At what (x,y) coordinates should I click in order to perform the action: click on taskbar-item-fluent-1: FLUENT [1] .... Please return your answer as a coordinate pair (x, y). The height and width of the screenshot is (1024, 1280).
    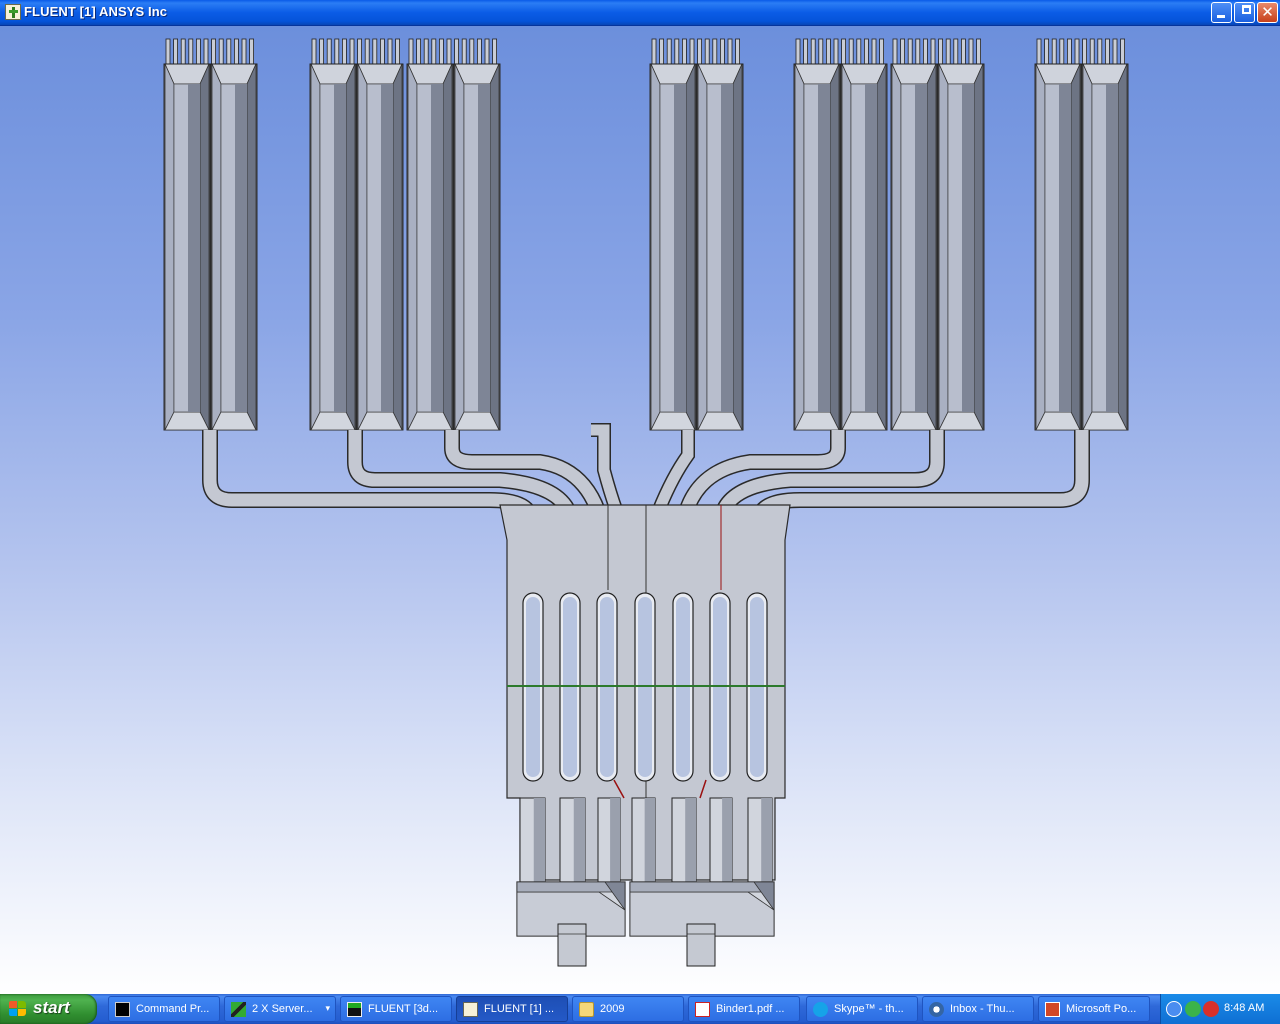
    Looking at the image, I should click on (512, 1009).